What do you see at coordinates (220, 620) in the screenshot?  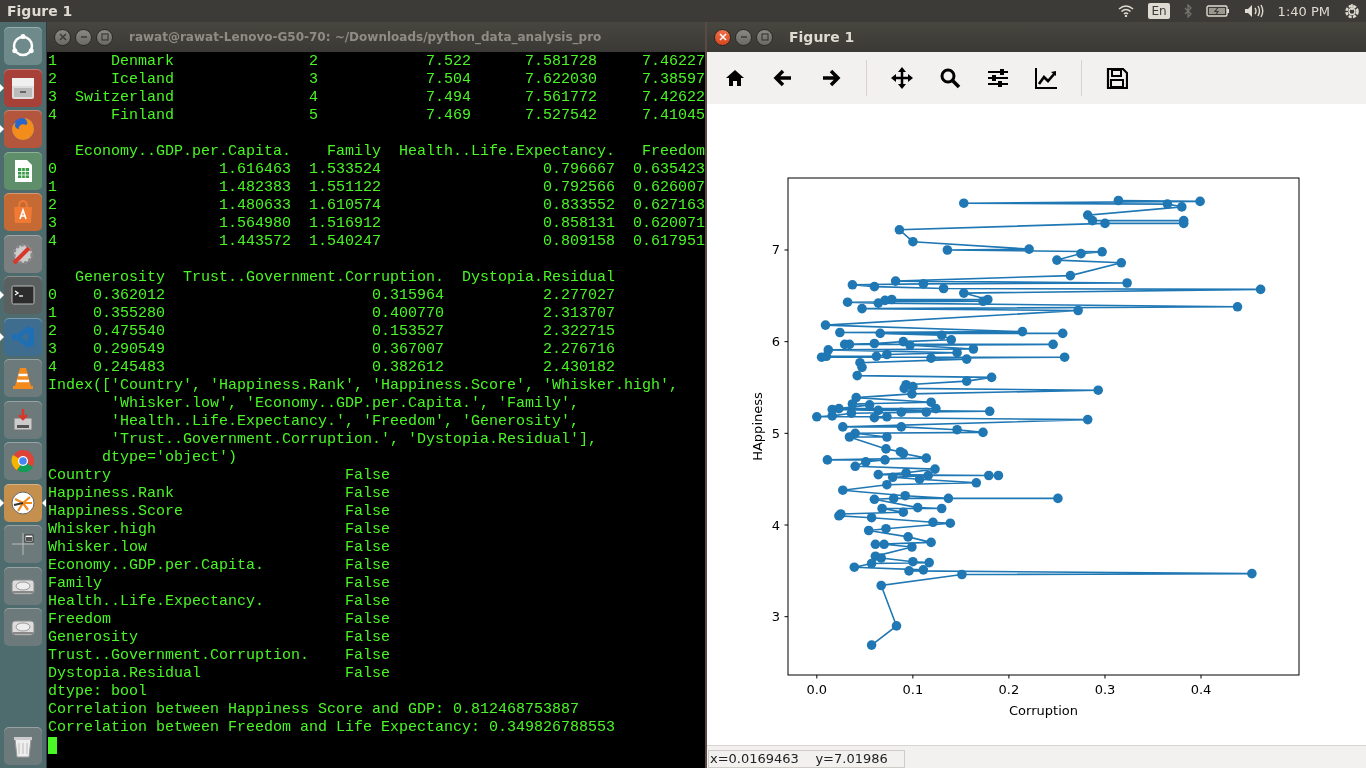 I see `terminal-line: Freedom False` at bounding box center [220, 620].